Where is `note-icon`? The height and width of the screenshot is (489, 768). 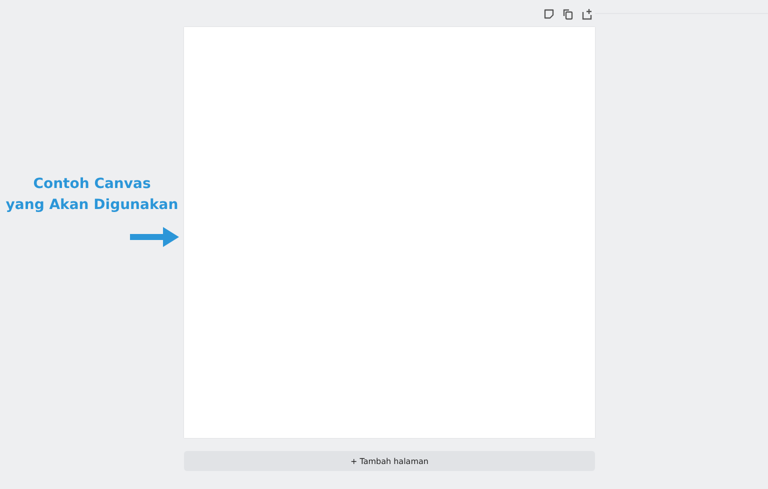 note-icon is located at coordinates (549, 14).